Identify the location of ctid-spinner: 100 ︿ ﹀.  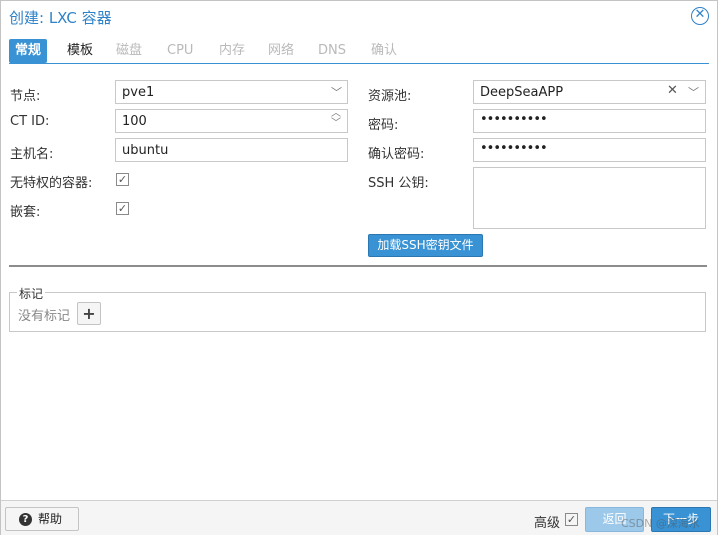
(231, 121).